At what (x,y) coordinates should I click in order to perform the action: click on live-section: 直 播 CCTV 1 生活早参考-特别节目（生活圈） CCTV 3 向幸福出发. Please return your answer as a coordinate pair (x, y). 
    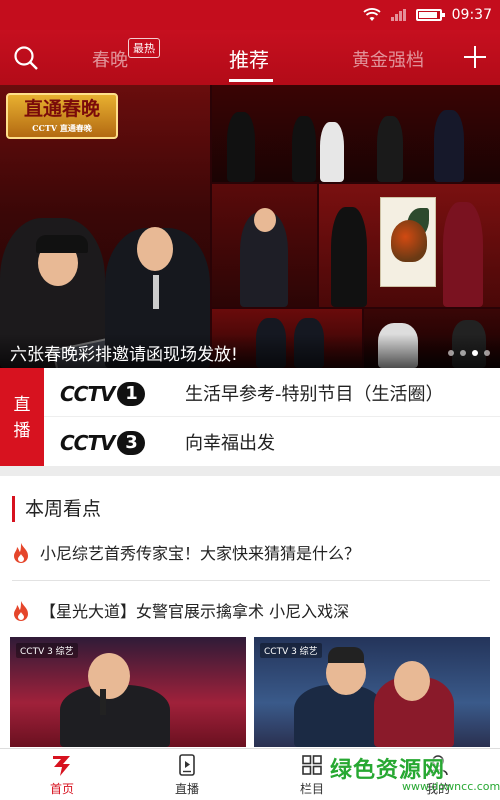
    Looking at the image, I should click on (250, 417).